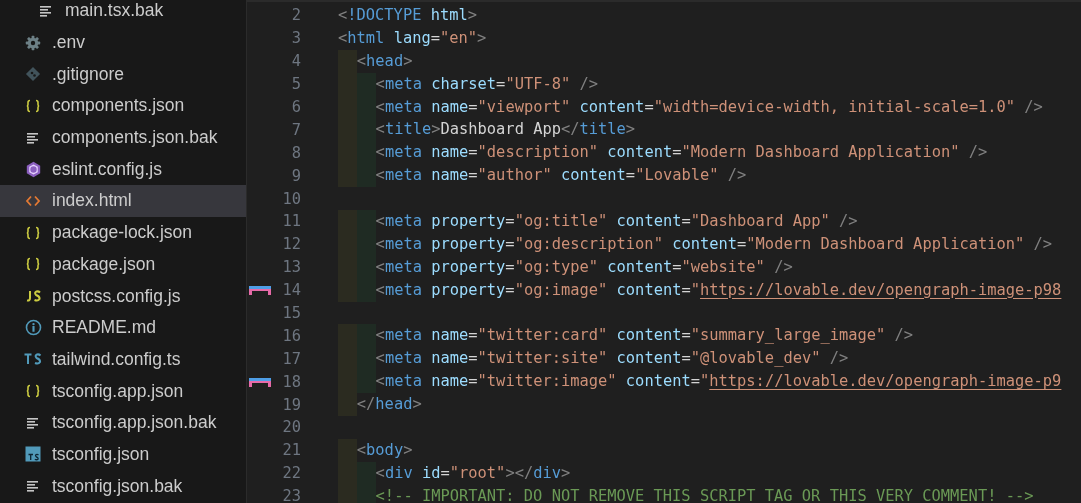 This screenshot has width=1081, height=503. Describe the element at coordinates (700, 290) in the screenshot. I see `code-line: <meta property="og:image" content="https://lovable.dev/opengraph-image-p98` at that location.